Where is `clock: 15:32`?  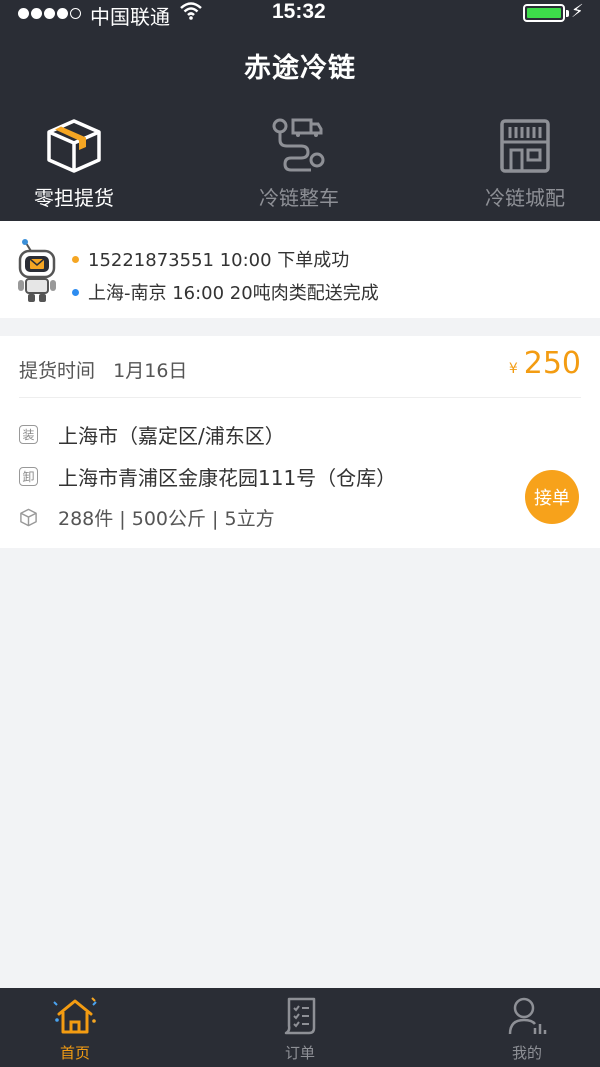 clock: 15:32 is located at coordinates (299, 11).